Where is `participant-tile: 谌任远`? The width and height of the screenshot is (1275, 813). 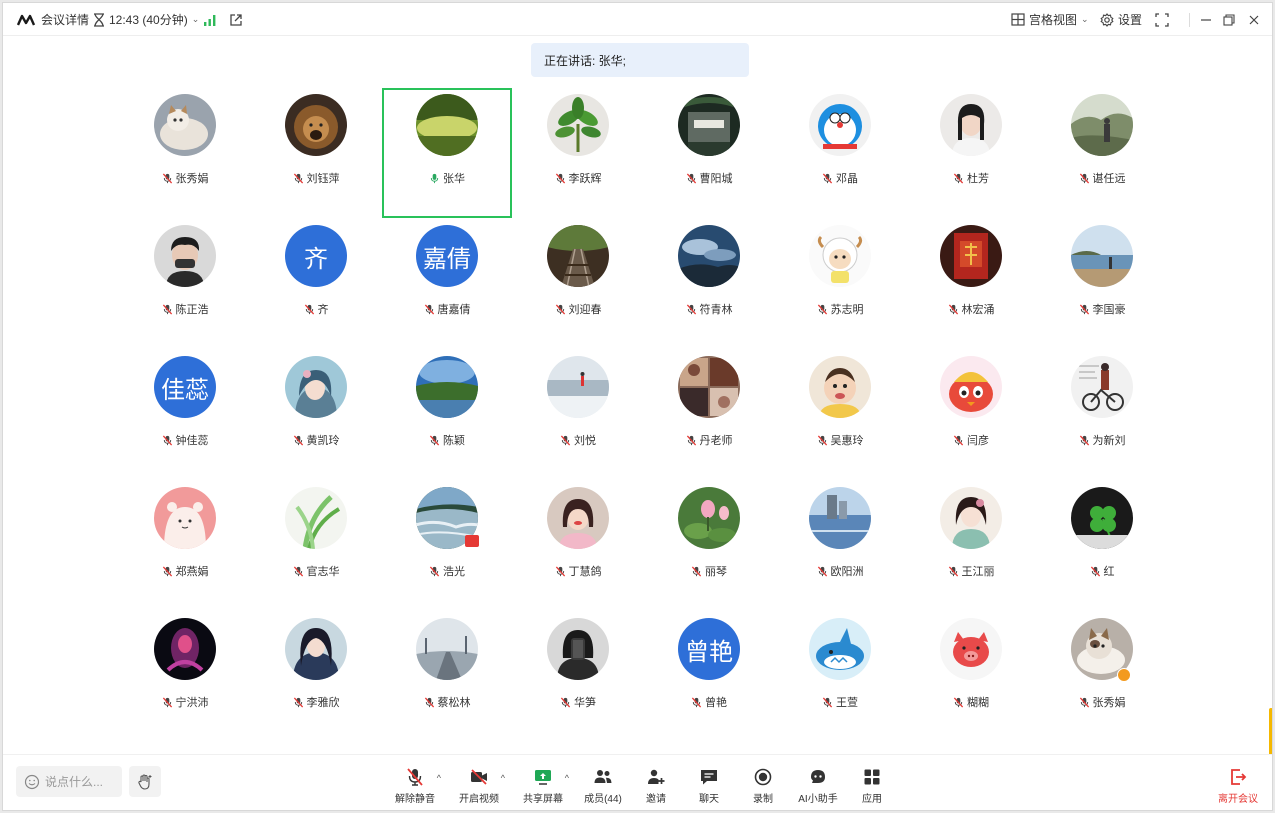 participant-tile: 谌任远 is located at coordinates (1102, 153).